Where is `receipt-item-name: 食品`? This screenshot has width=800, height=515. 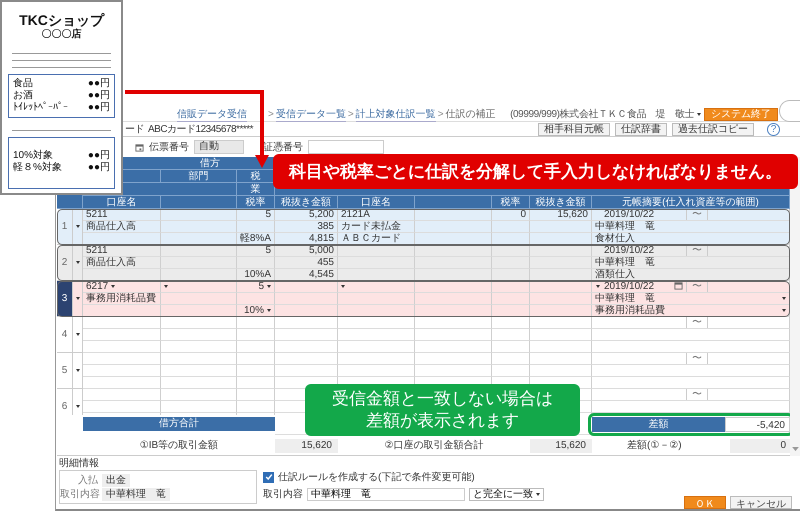
receipt-item-name: 食品 is located at coordinates (23, 84).